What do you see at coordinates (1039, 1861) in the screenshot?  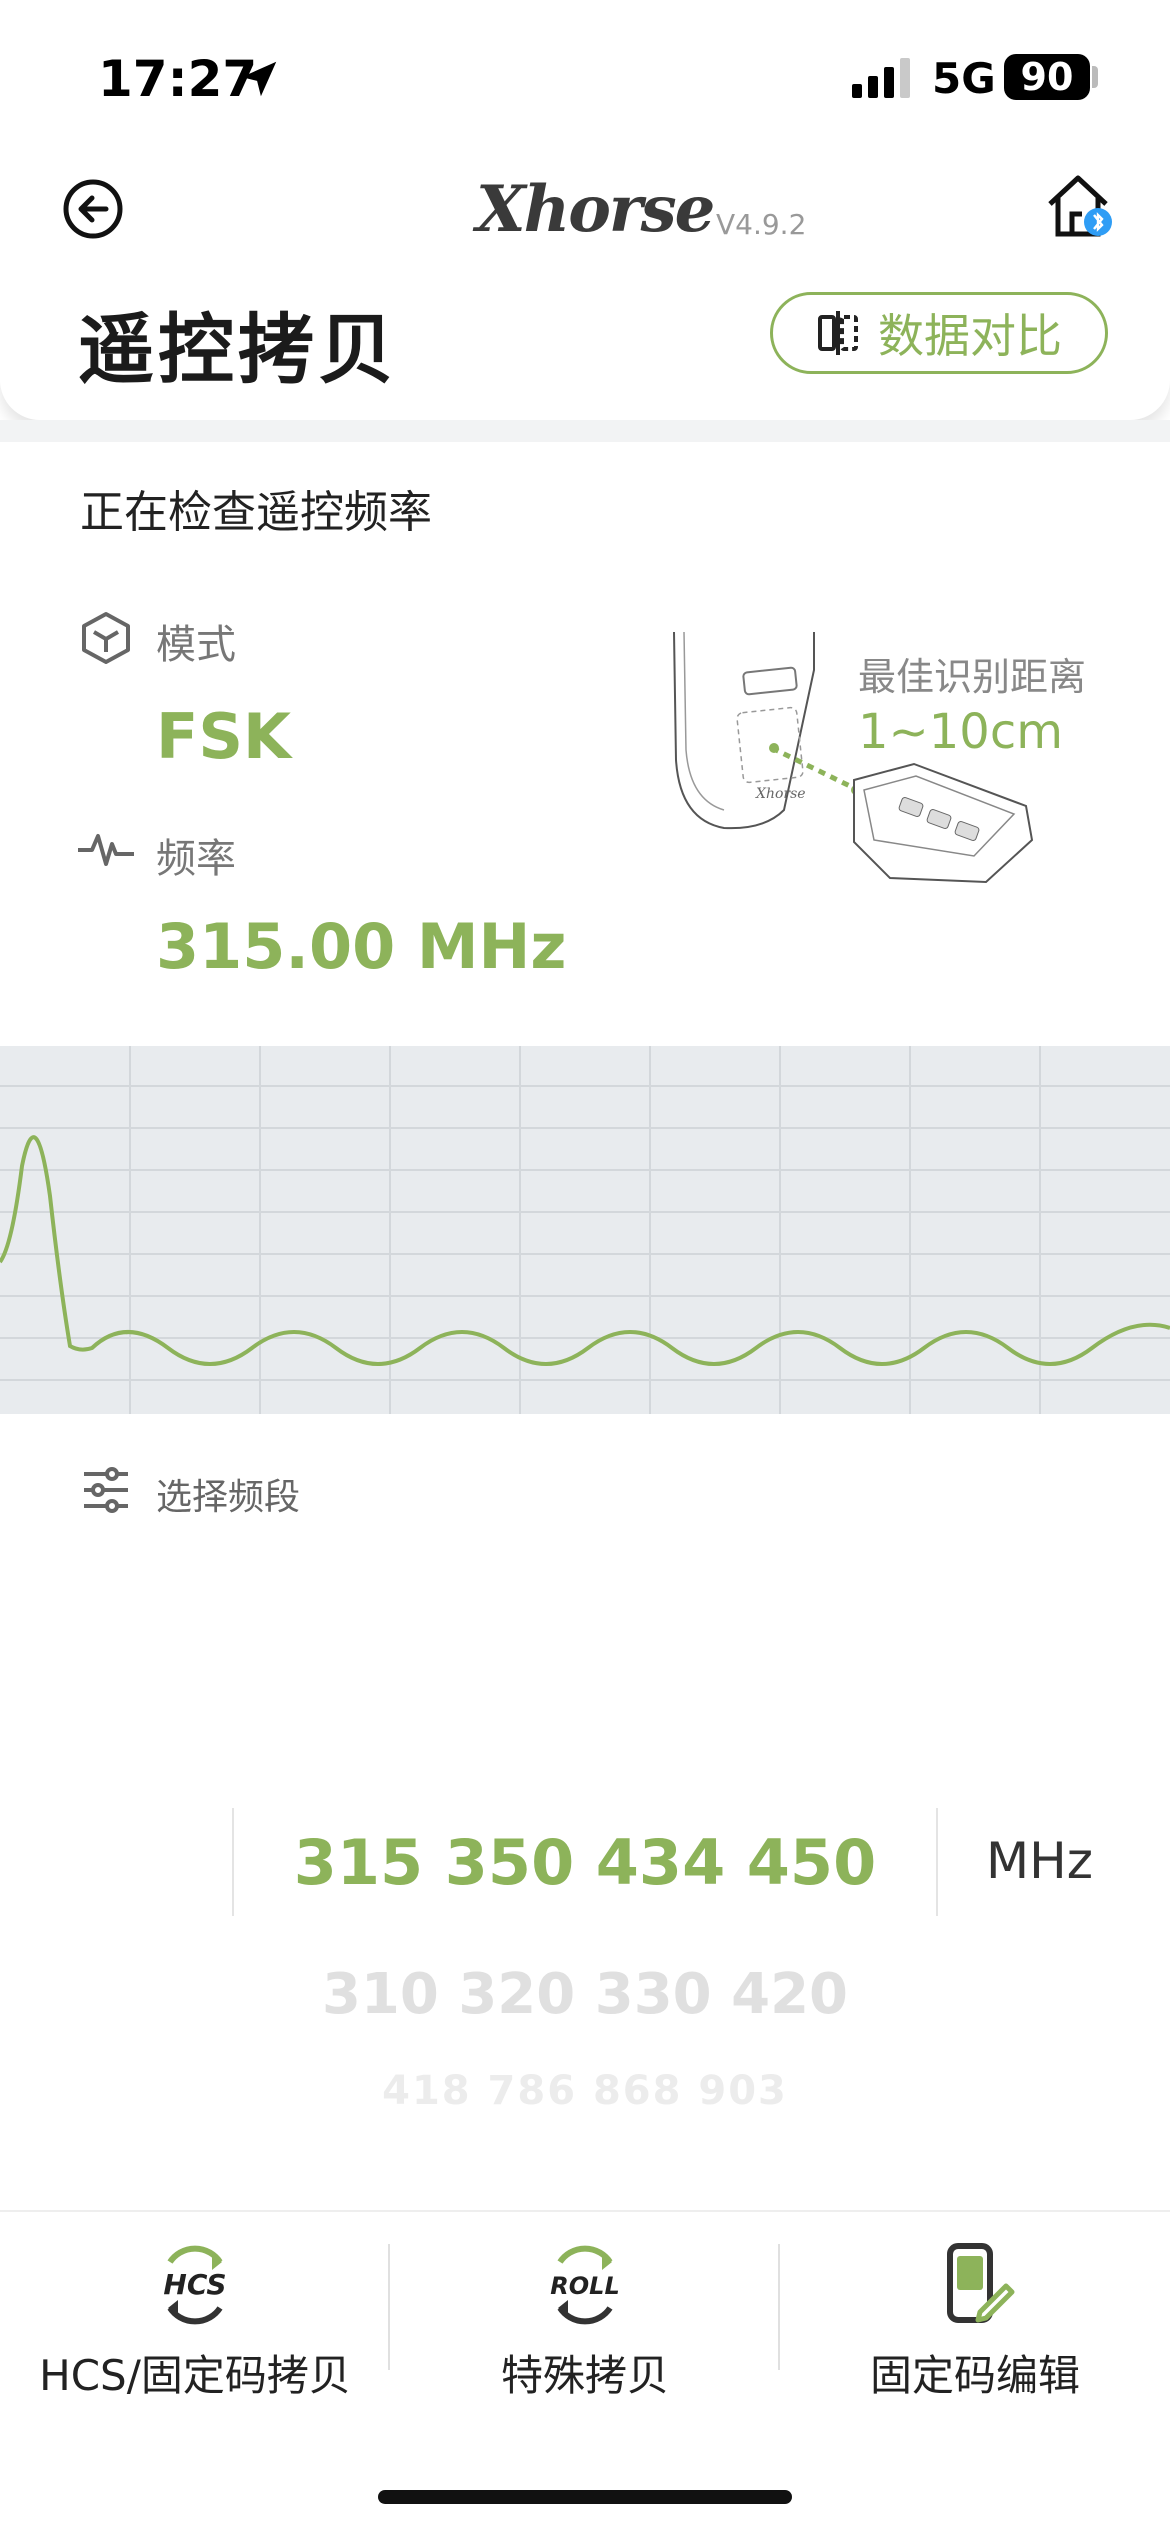 I see `band-unit: MHz` at bounding box center [1039, 1861].